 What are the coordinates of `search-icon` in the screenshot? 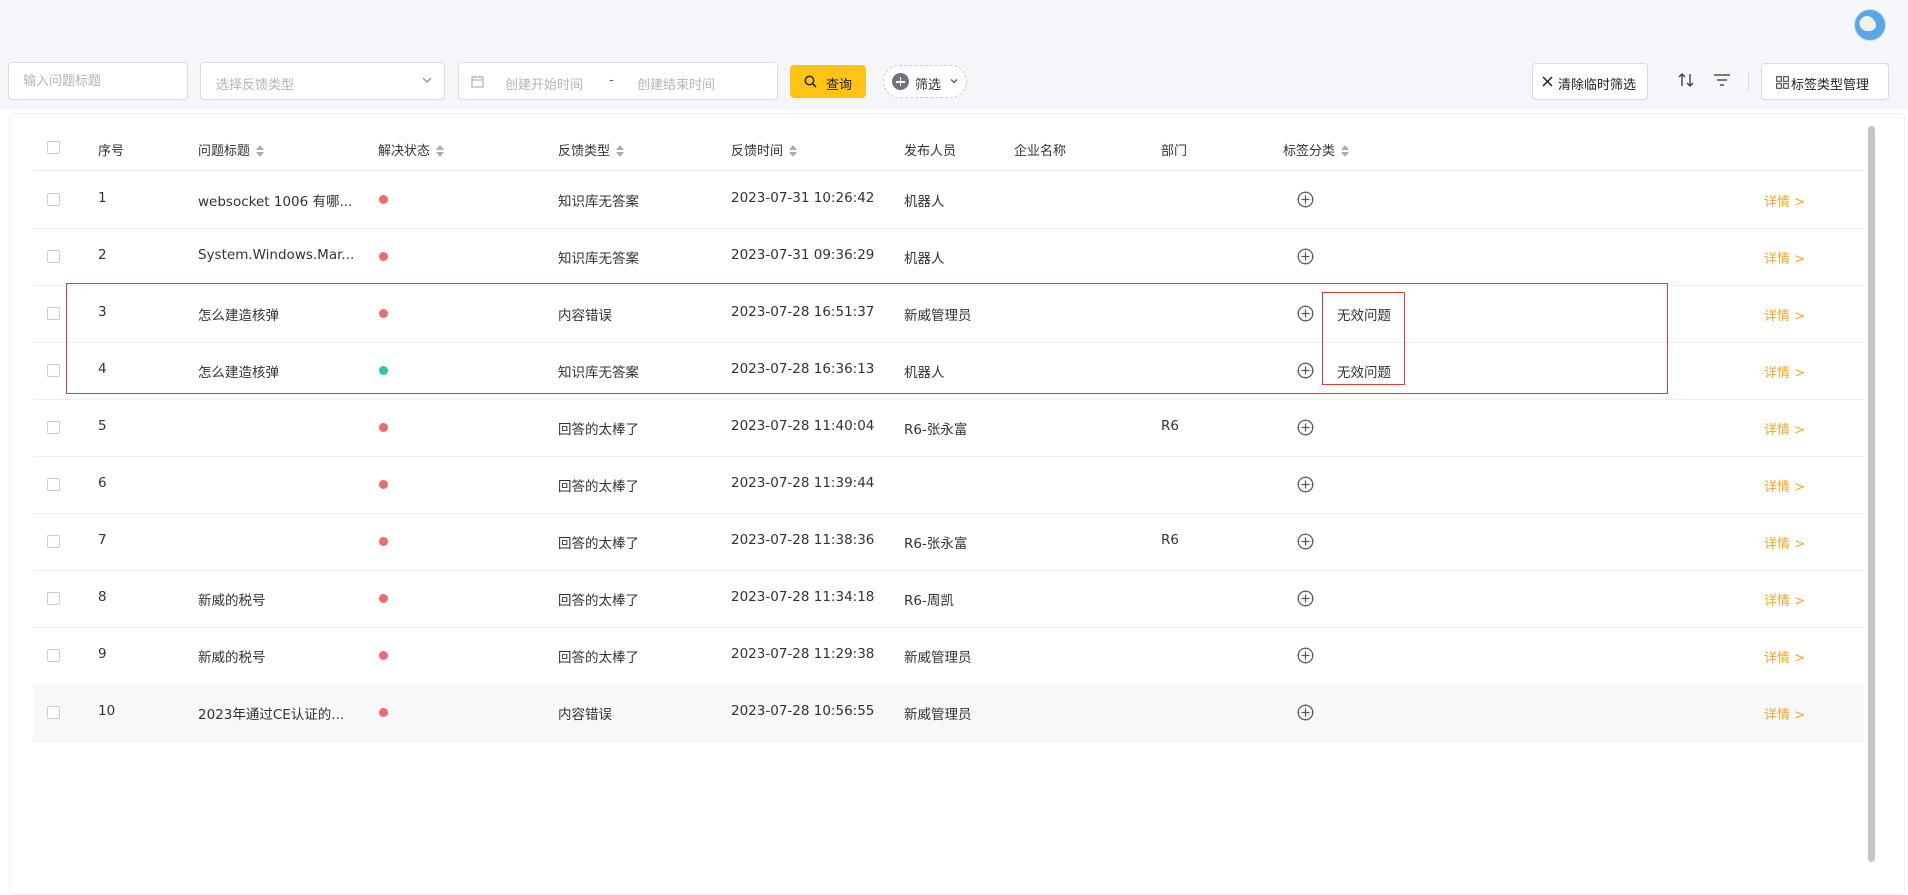 It's located at (810, 81).